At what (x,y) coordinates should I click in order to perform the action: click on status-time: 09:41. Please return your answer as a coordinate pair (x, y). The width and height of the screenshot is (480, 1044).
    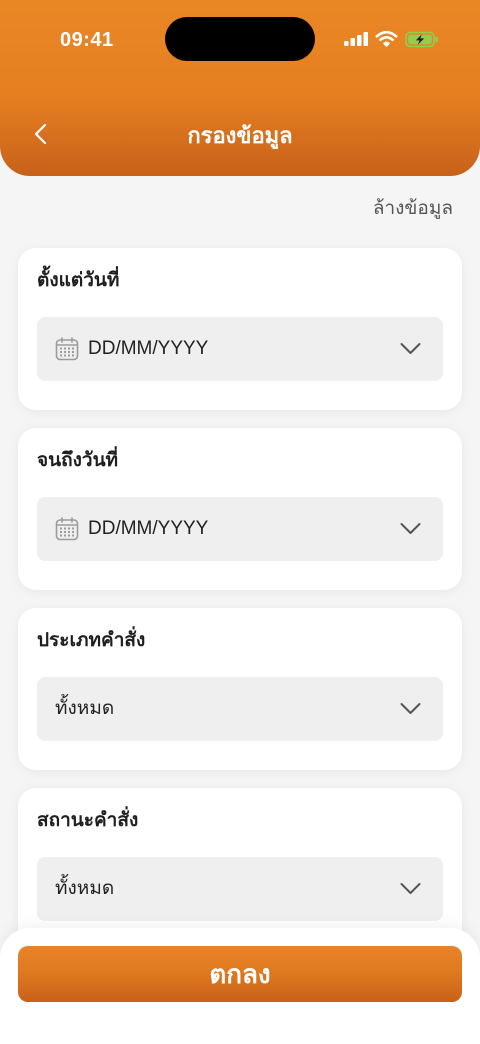
    Looking at the image, I should click on (87, 40).